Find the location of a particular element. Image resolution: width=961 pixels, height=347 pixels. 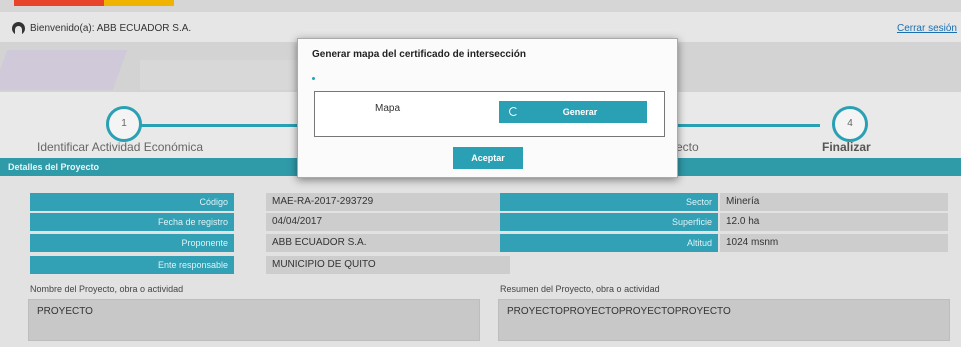

dialog-marker is located at coordinates (313, 78).